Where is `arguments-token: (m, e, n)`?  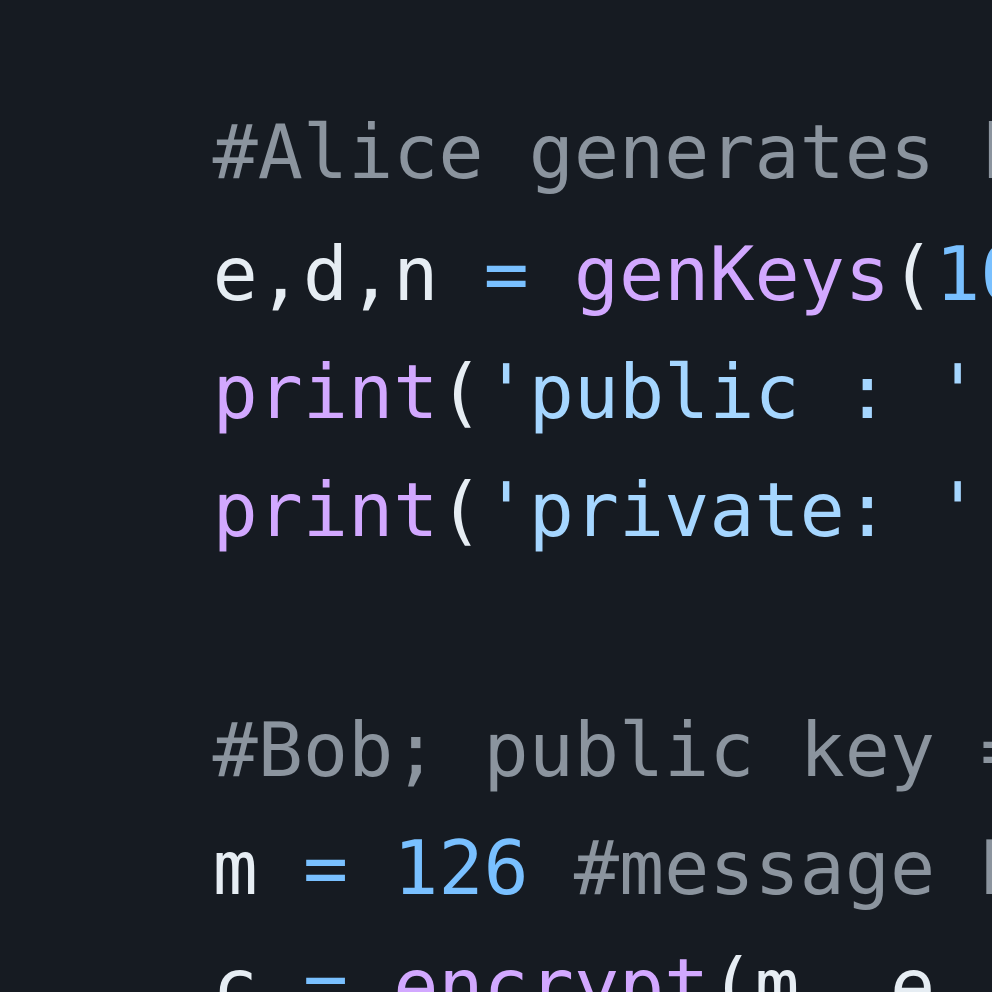 arguments-token: (m, e, n) is located at coordinates (845, 967).